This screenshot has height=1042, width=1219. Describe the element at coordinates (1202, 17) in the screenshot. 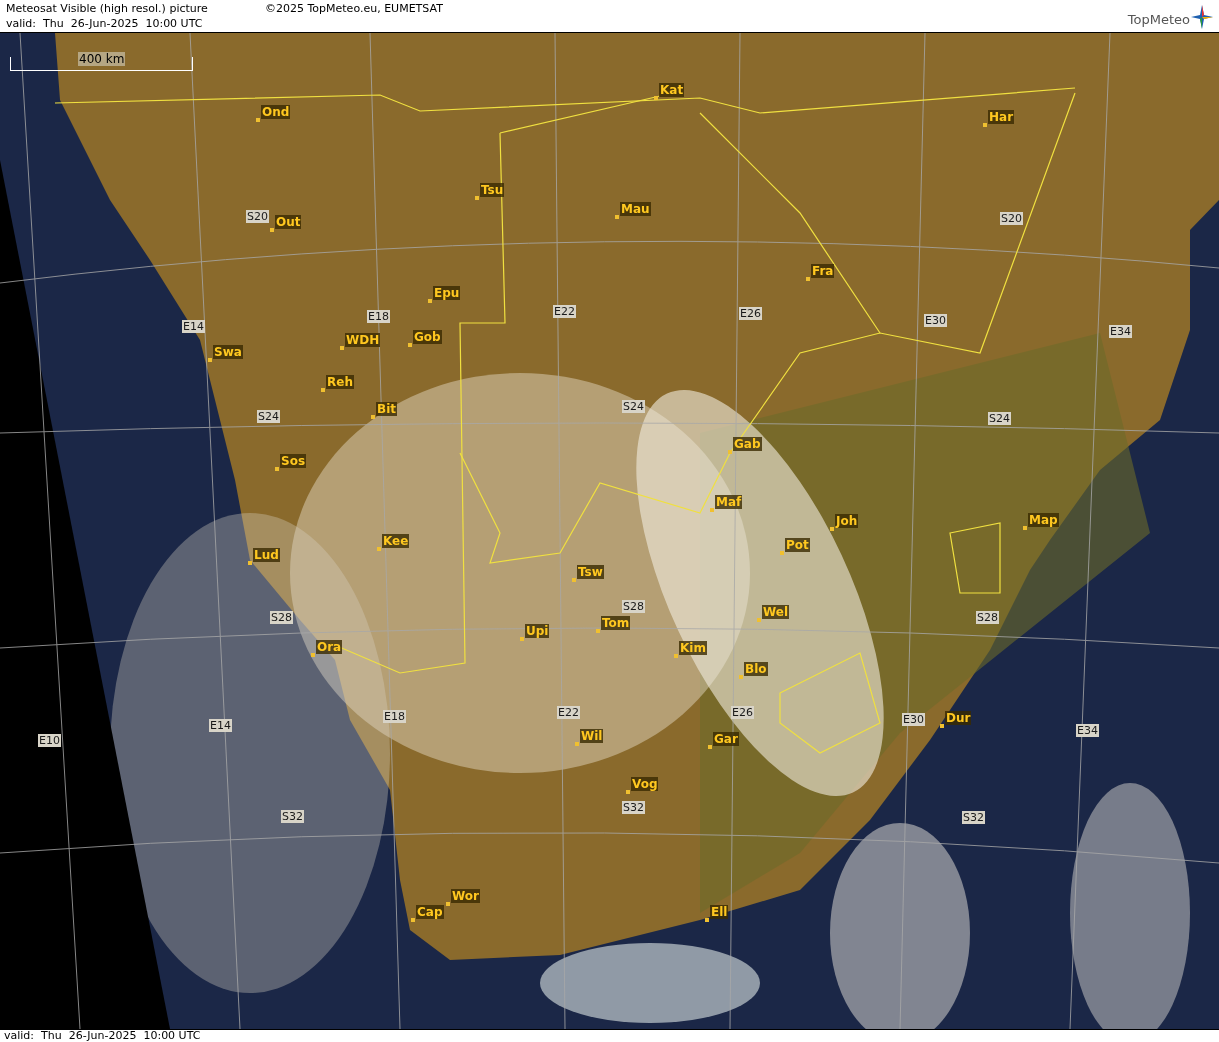

I see `compass-star-icon` at that location.